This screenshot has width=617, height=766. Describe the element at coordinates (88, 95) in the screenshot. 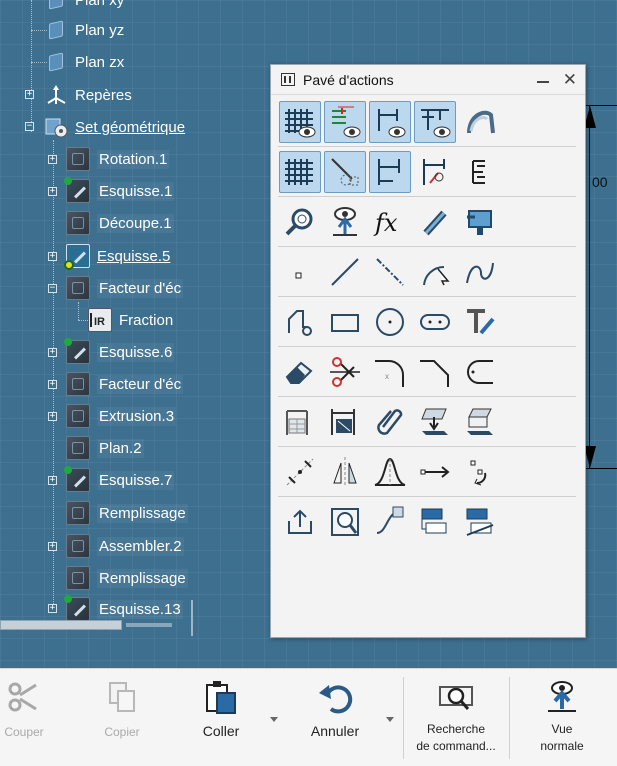

I see `tree-item-reperes: Repères` at that location.